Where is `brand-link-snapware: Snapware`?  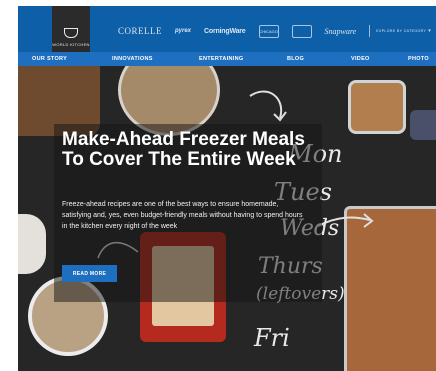 brand-link-snapware: Snapware is located at coordinates (341, 31).